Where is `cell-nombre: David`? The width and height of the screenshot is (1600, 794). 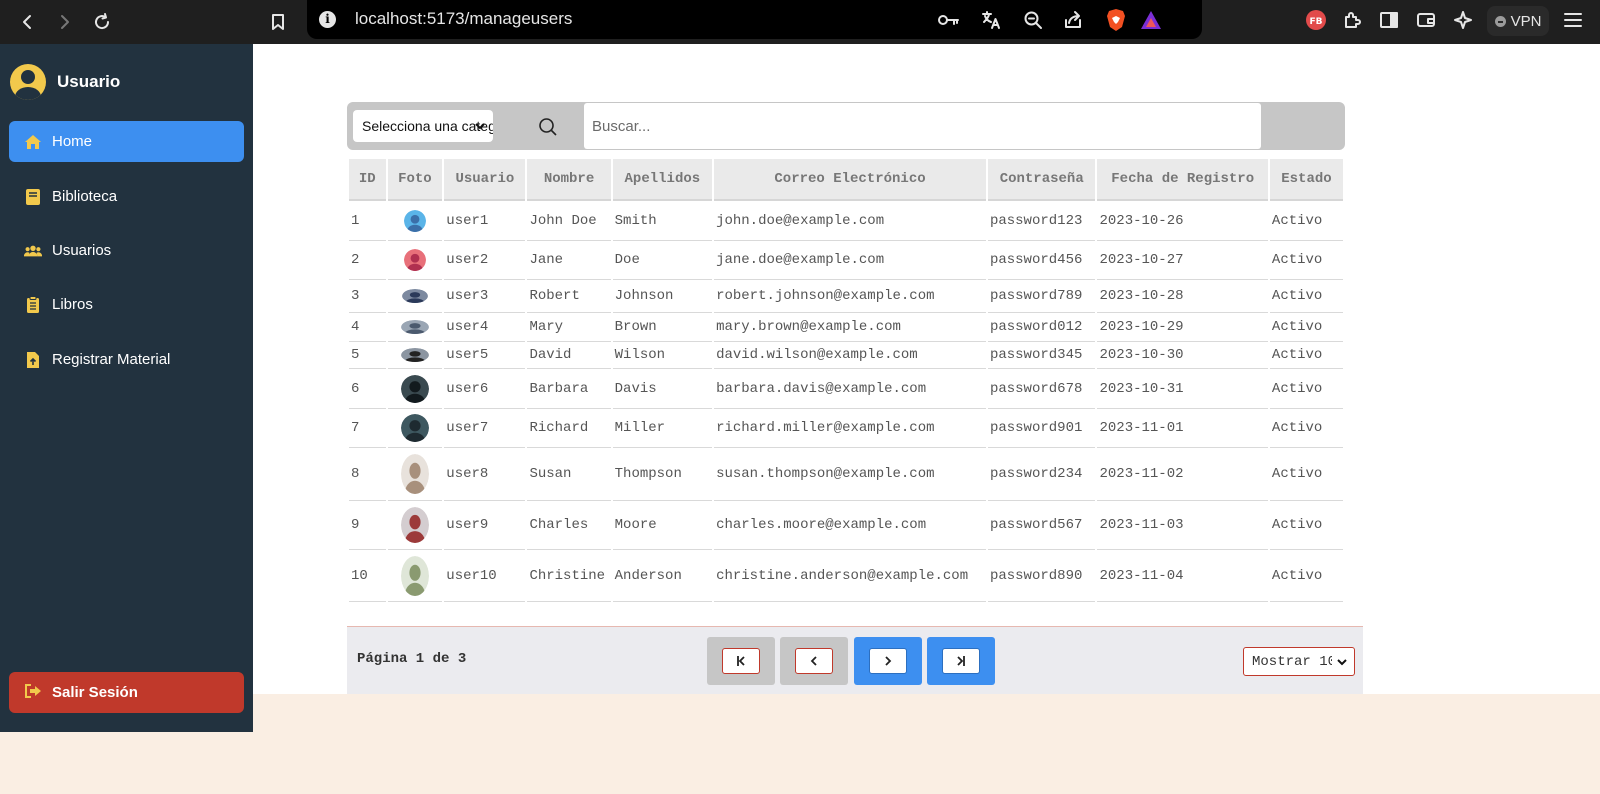
cell-nombre: David is located at coordinates (569, 355).